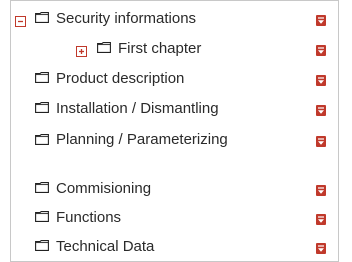 The image size is (352, 262). I want to click on tree-item-label: Installation / Dismantling, so click(137, 109).